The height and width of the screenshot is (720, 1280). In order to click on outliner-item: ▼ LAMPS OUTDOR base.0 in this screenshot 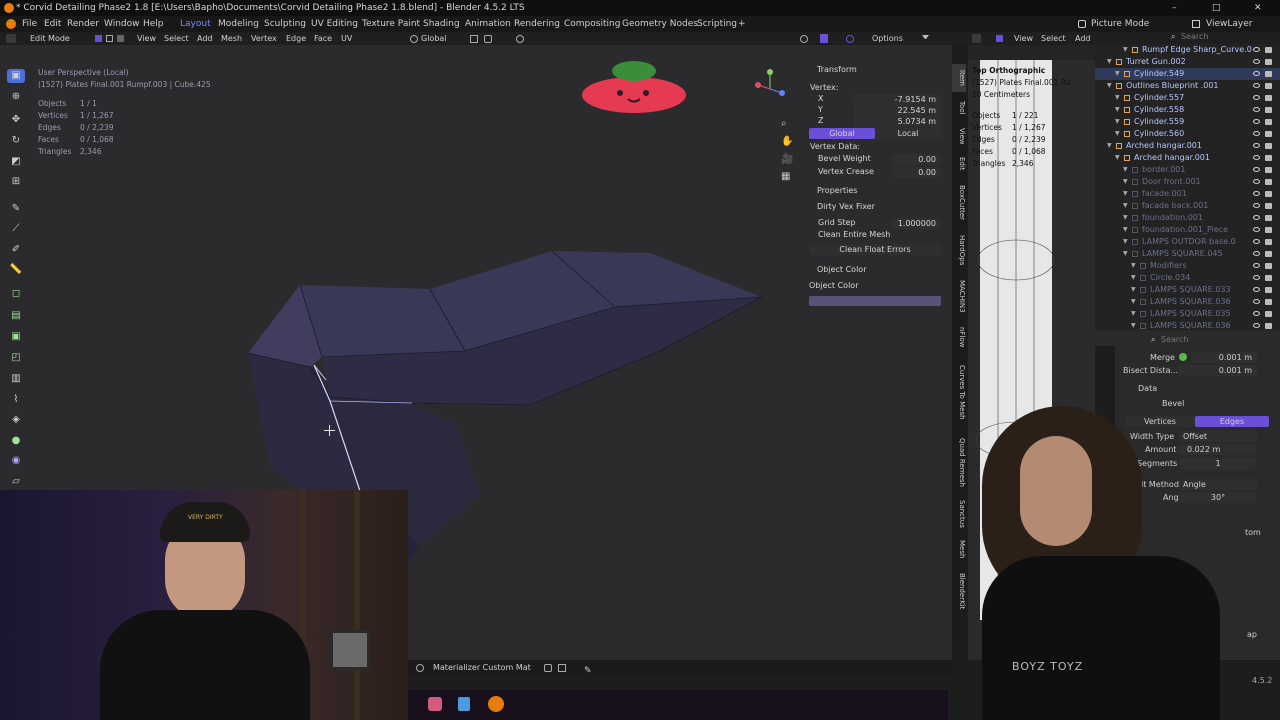, I will do `click(1187, 242)`.